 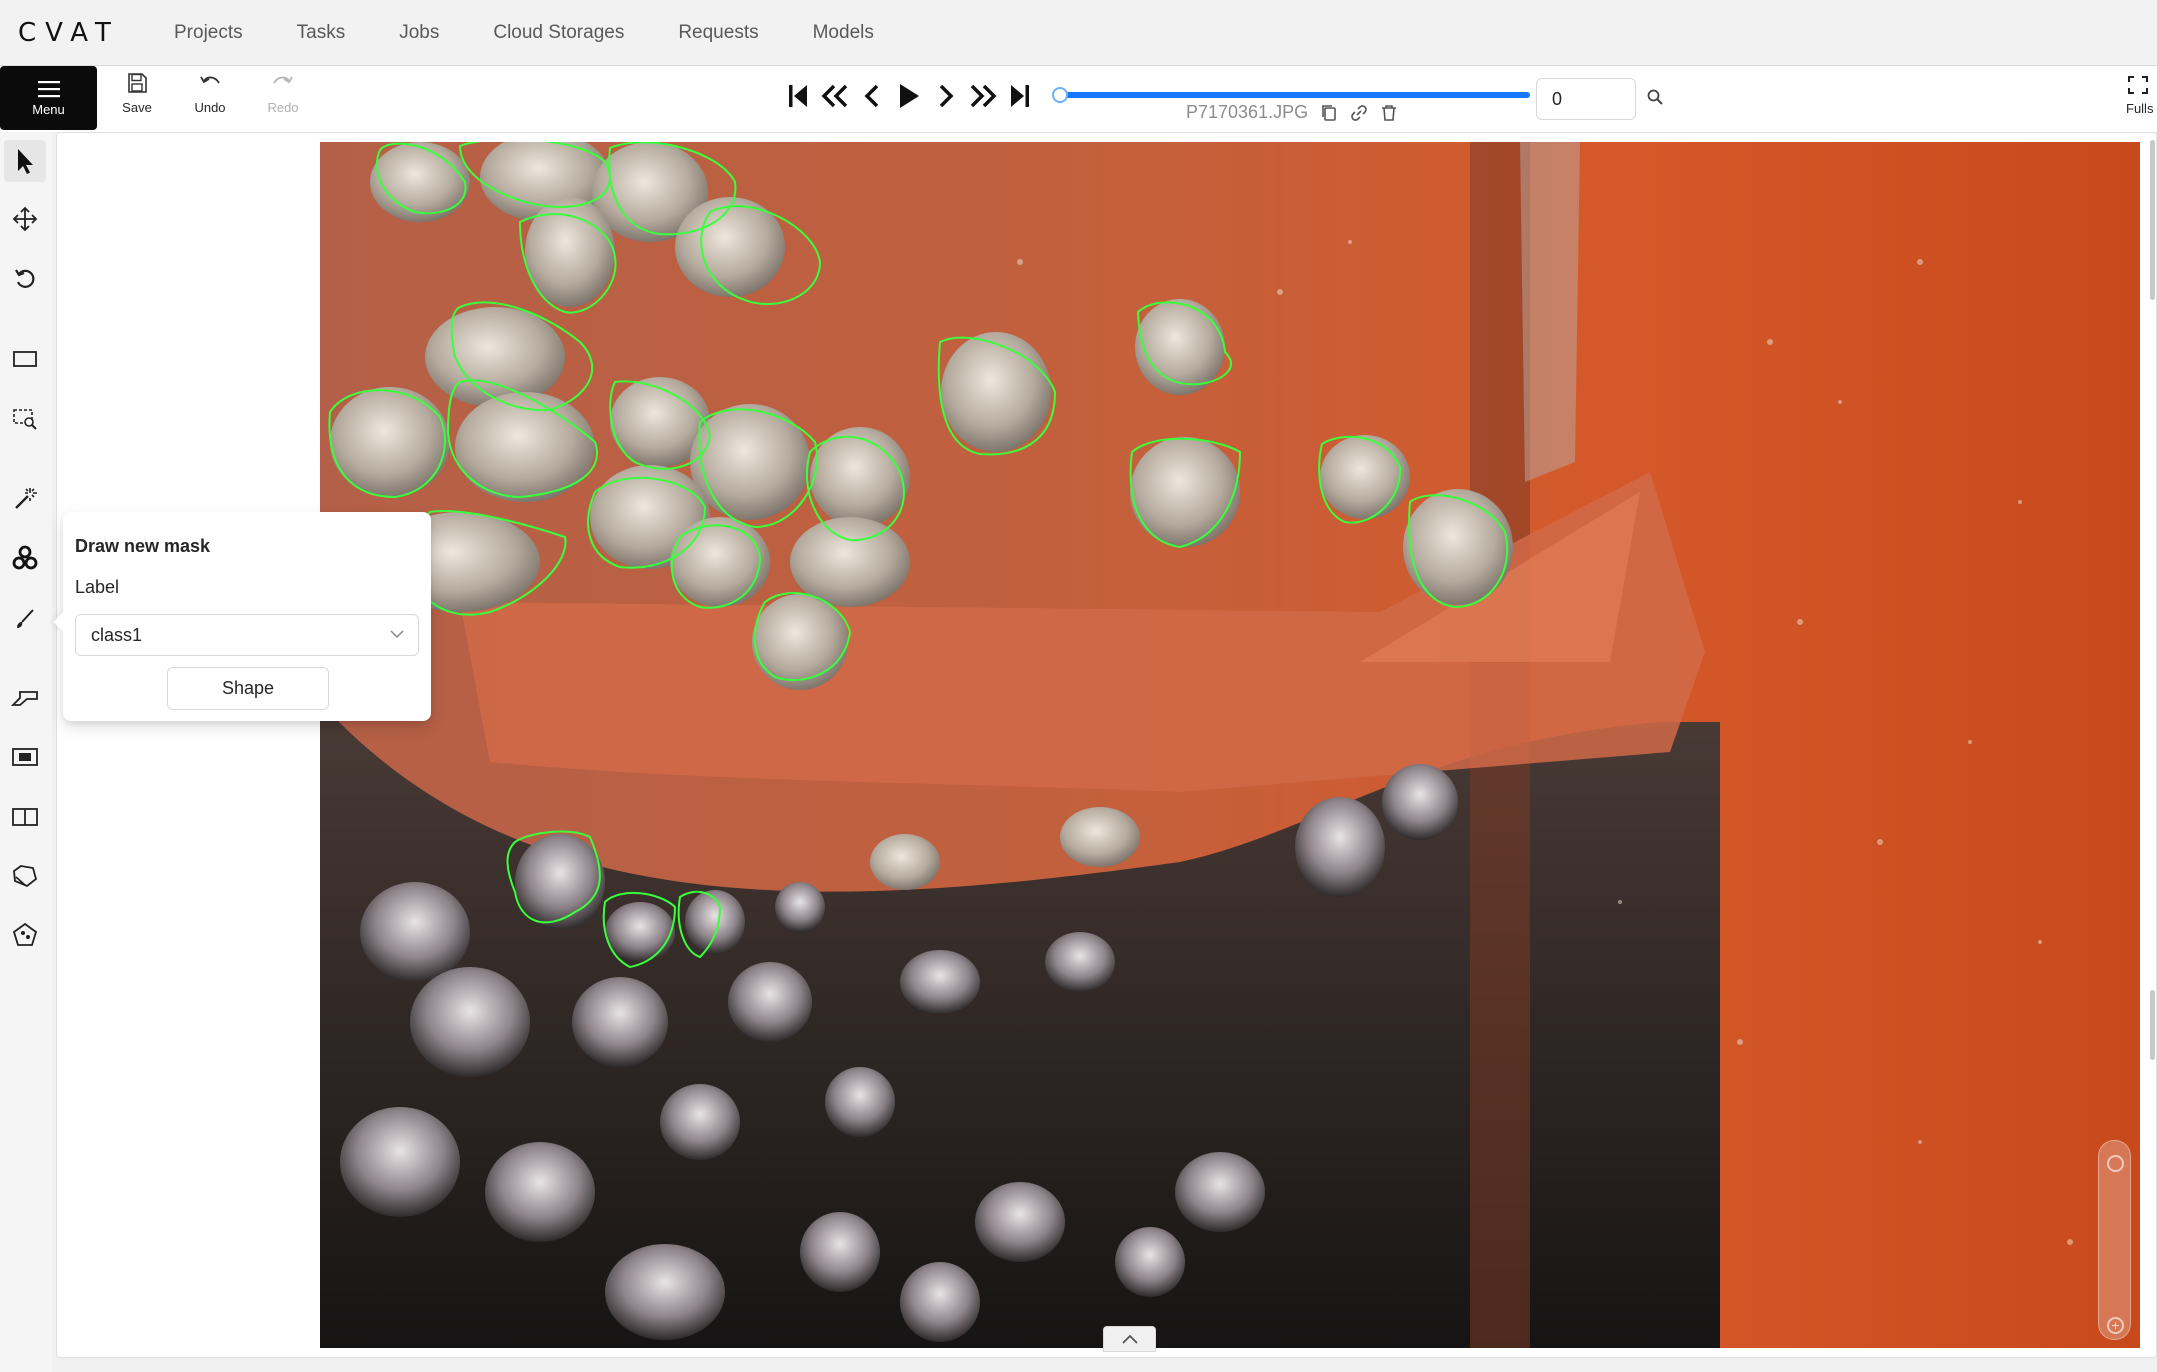 I want to click on fit-image-tool, so click(x=25, y=359).